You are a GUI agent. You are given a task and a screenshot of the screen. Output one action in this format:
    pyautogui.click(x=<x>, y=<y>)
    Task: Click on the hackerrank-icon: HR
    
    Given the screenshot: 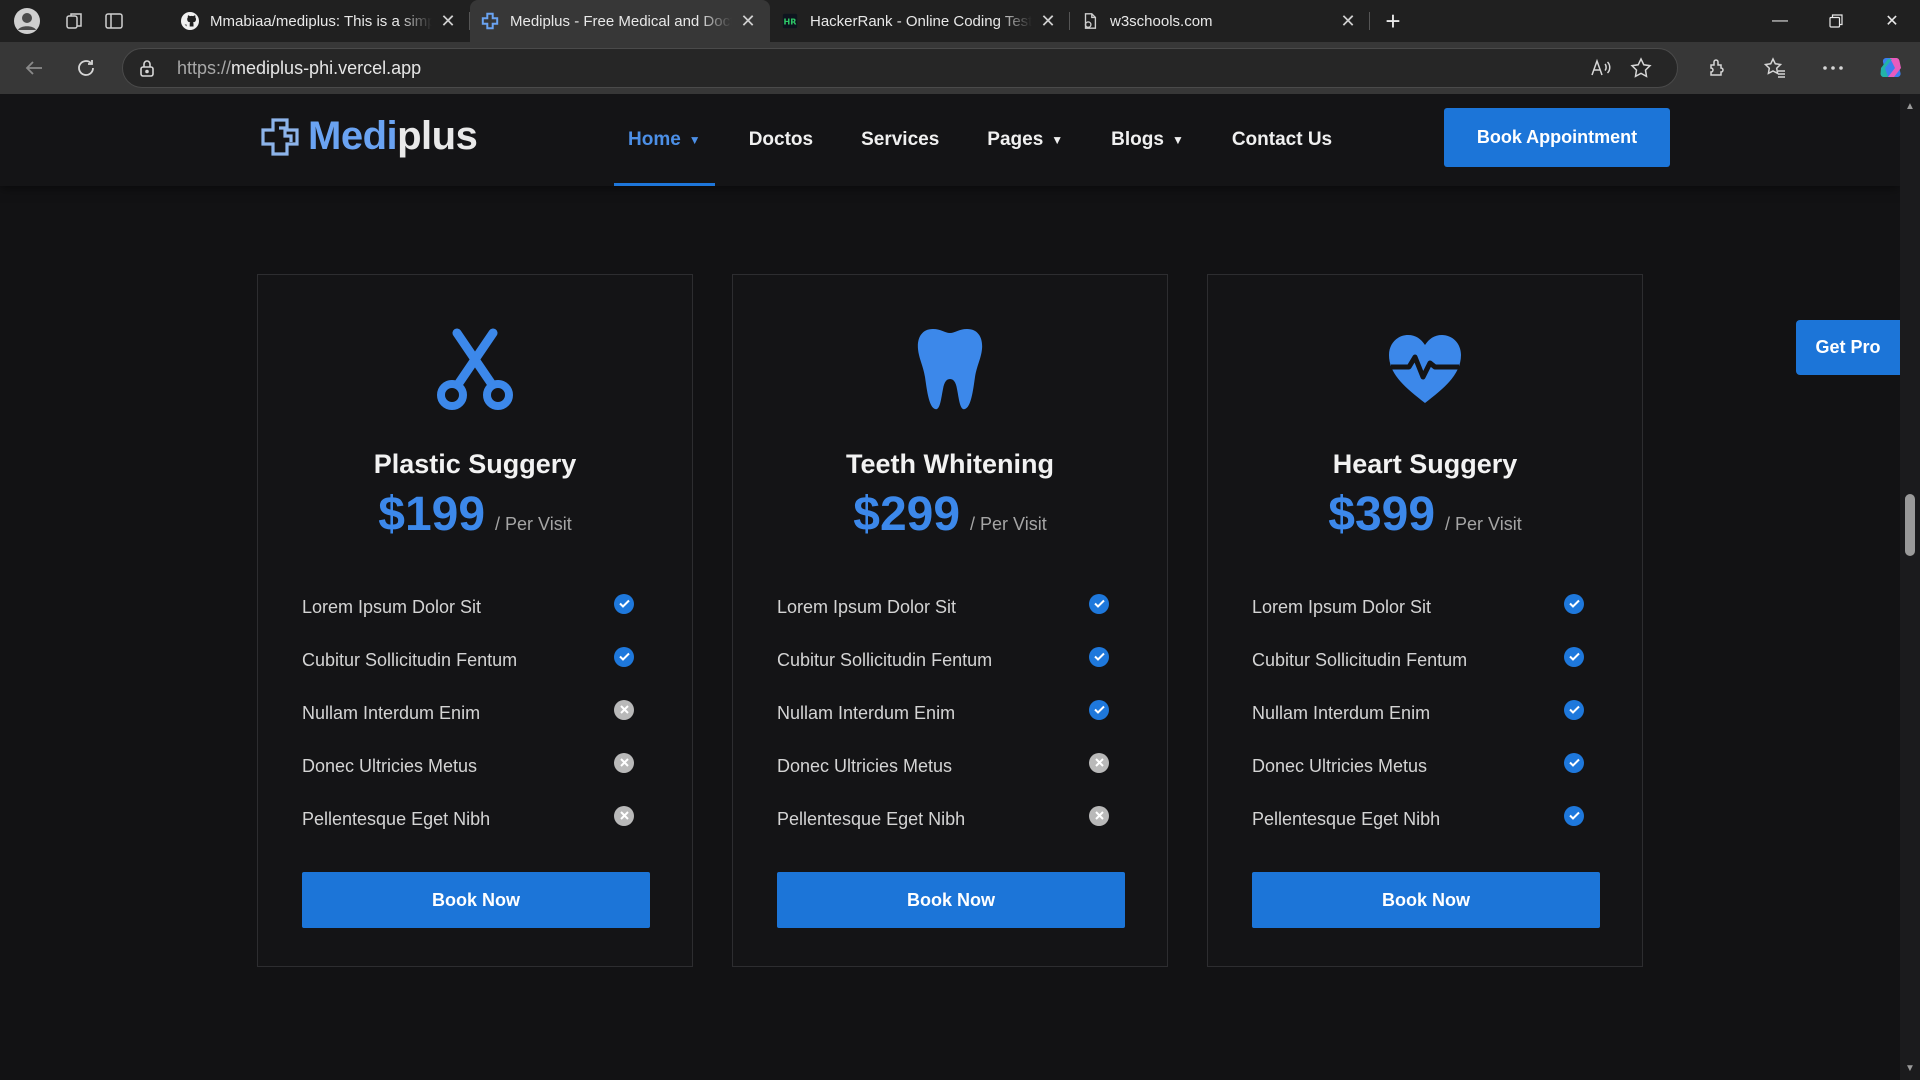 What is the action you would take?
    pyautogui.click(x=790, y=21)
    